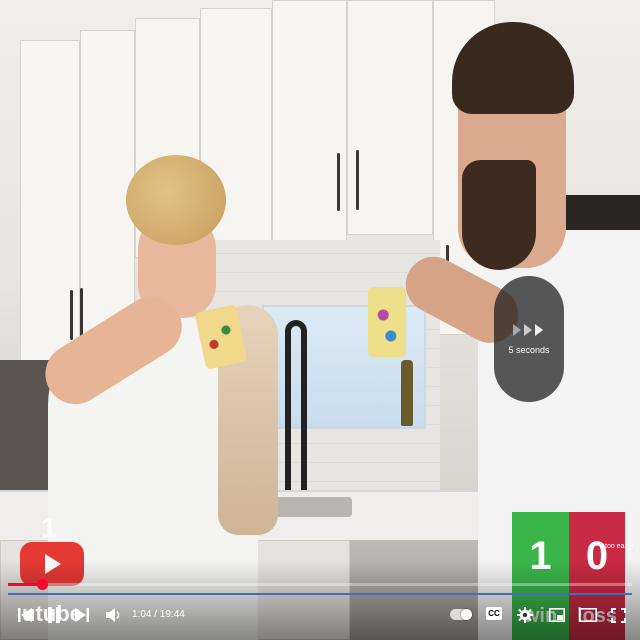 The width and height of the screenshot is (640, 640). Describe the element at coordinates (407, 393) in the screenshot. I see `bottle` at that location.